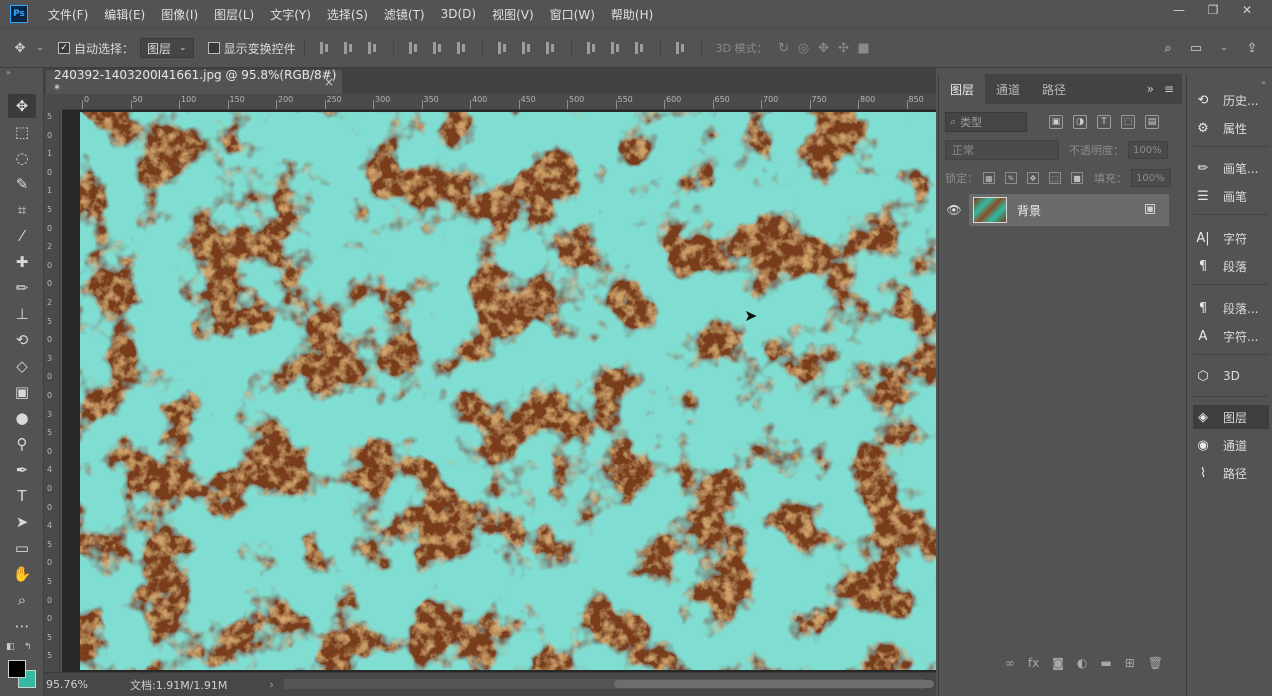  Describe the element at coordinates (1155, 663) in the screenshot. I see `trash-icon: 🗑` at that location.